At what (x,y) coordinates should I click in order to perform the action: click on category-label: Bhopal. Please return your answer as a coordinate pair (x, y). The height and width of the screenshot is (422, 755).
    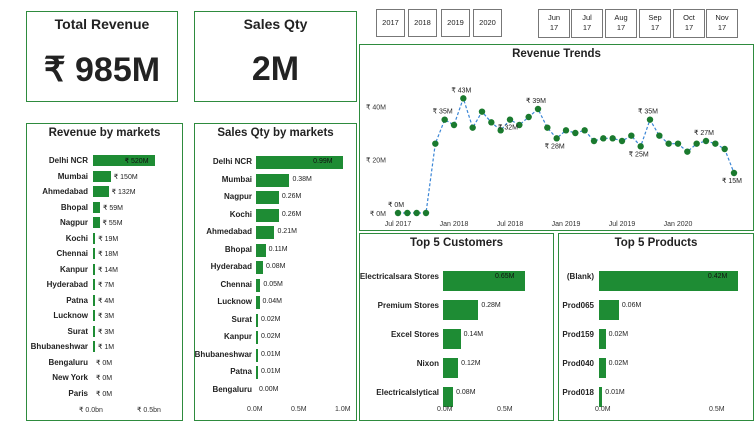
    Looking at the image, I should click on (74, 207).